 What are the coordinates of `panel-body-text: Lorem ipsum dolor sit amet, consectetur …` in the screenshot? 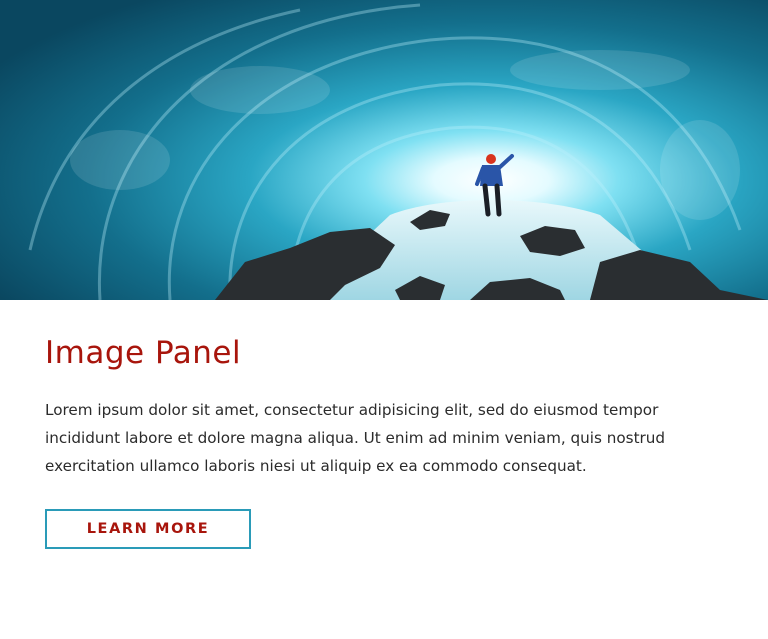 It's located at (355, 438).